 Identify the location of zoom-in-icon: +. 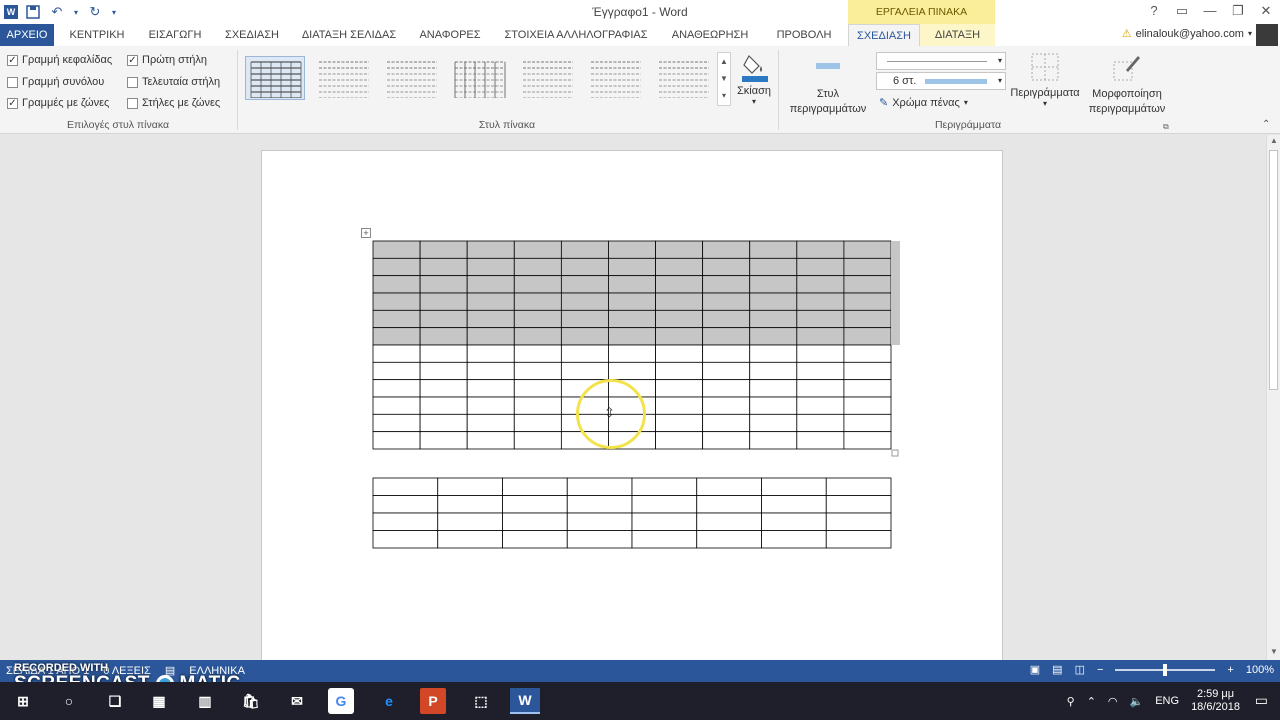
(1230, 670).